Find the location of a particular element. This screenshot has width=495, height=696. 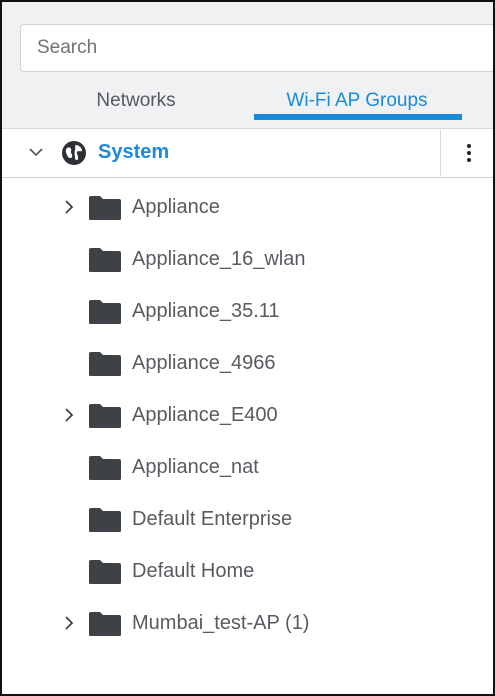

tree-item: Default Enterprise is located at coordinates (247, 519).